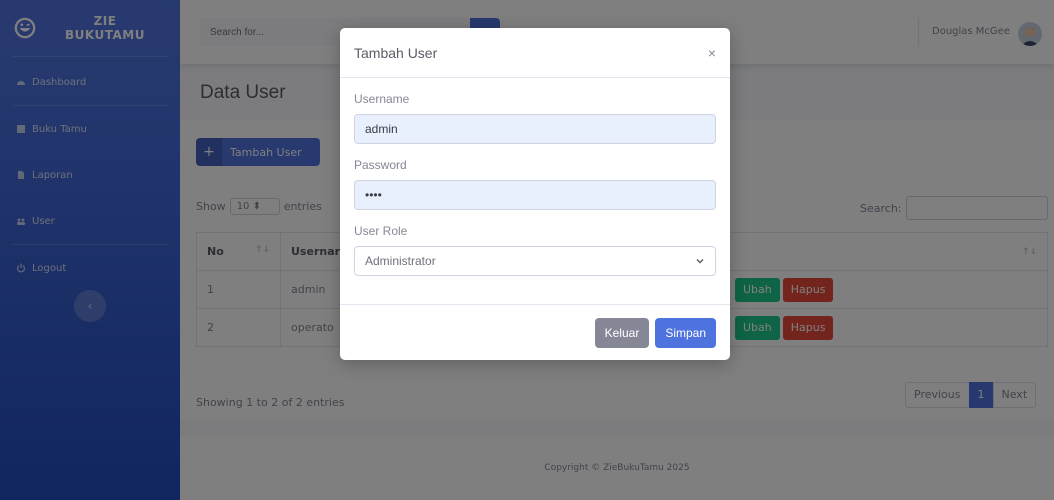 The height and width of the screenshot is (500, 1054). I want to click on role-select: Administrator, so click(535, 261).